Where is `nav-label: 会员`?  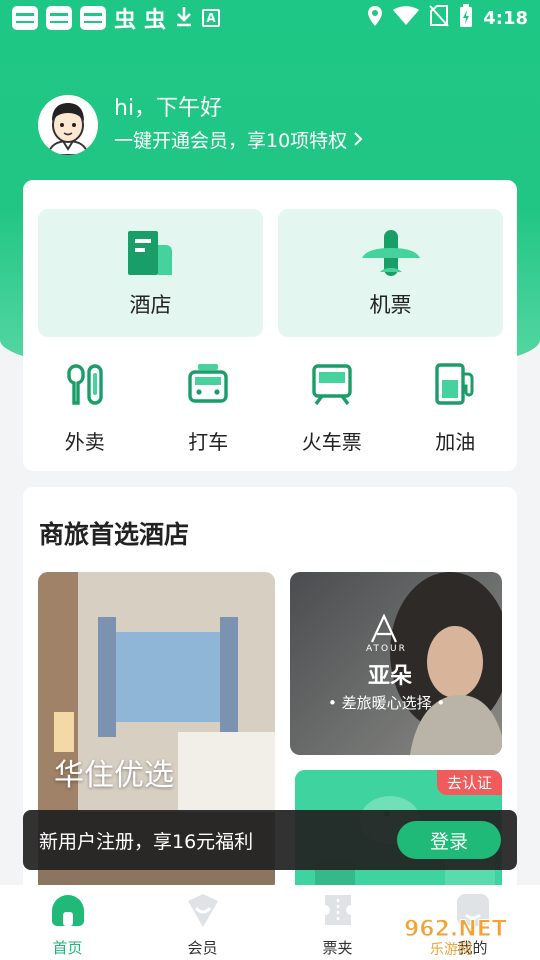
nav-label: 会员 is located at coordinates (202, 948).